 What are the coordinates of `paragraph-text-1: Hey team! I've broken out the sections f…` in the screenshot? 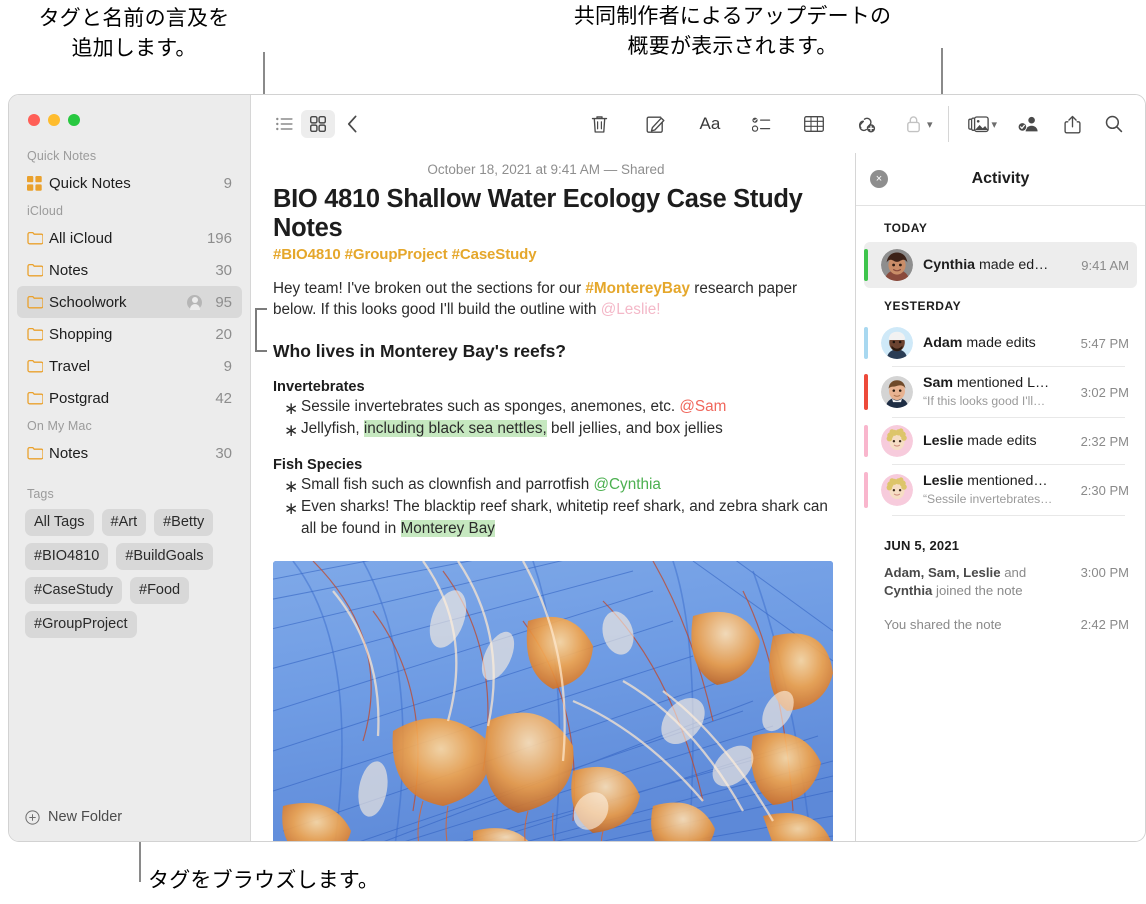 It's located at (429, 288).